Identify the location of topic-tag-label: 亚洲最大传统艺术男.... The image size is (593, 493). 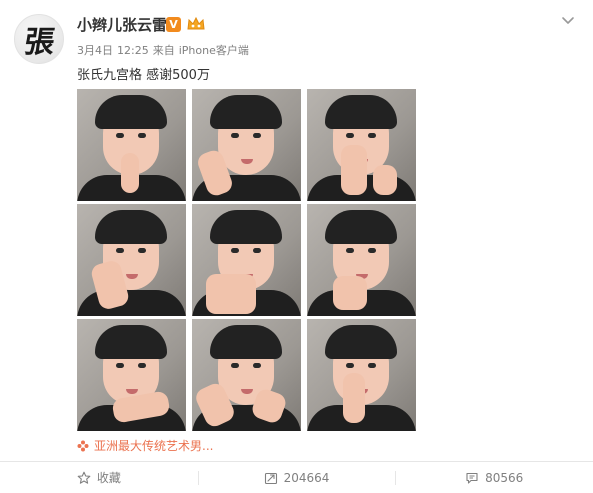
(154, 446).